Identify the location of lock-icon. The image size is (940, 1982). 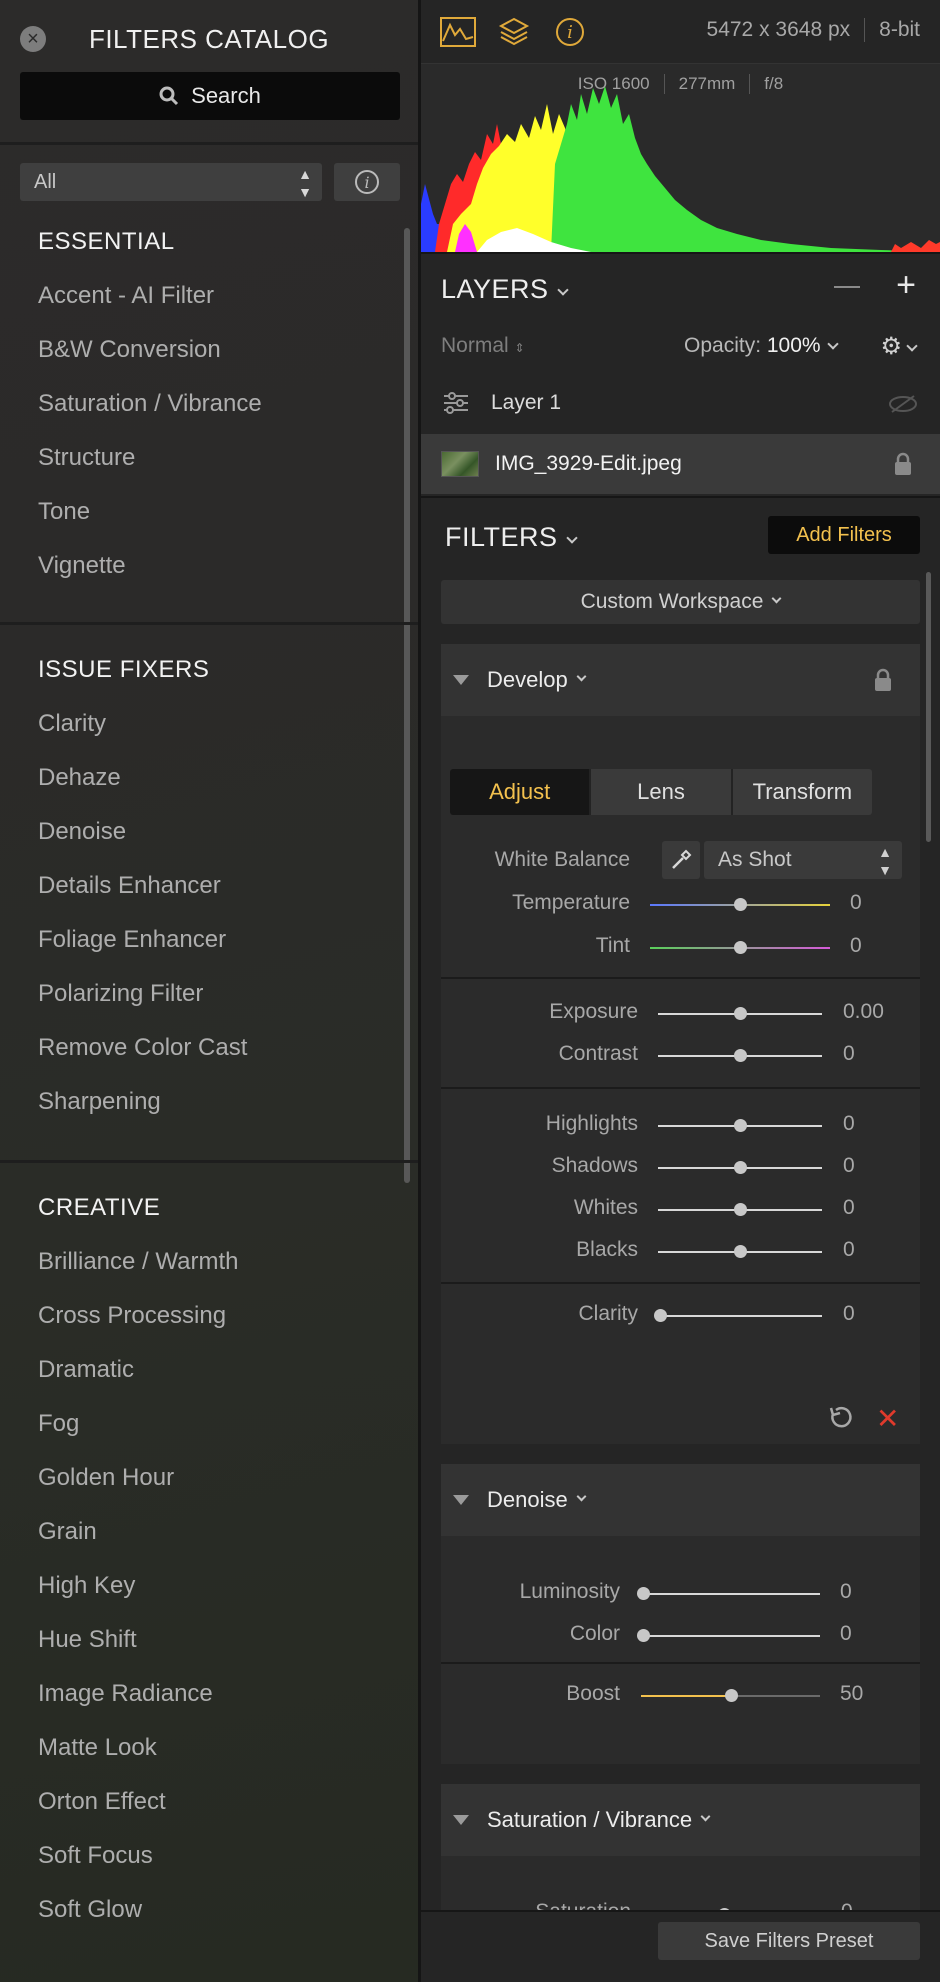
(883, 680).